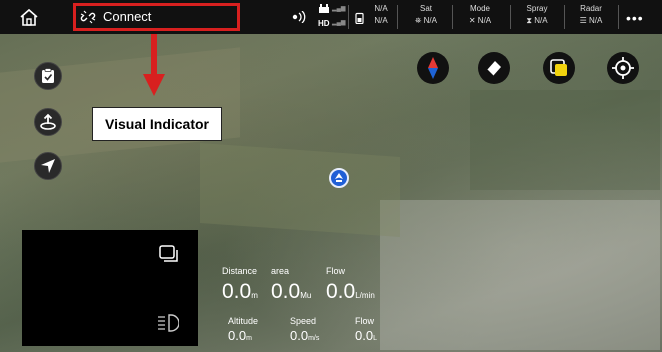  What do you see at coordinates (341, 291) in the screenshot?
I see `flow-rate-number: 0.0` at bounding box center [341, 291].